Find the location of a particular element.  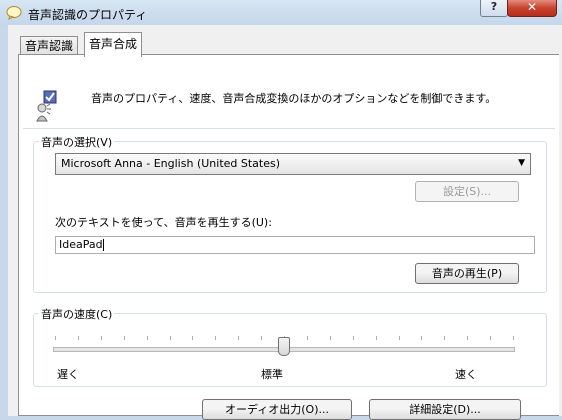

text-caret is located at coordinates (103, 245).